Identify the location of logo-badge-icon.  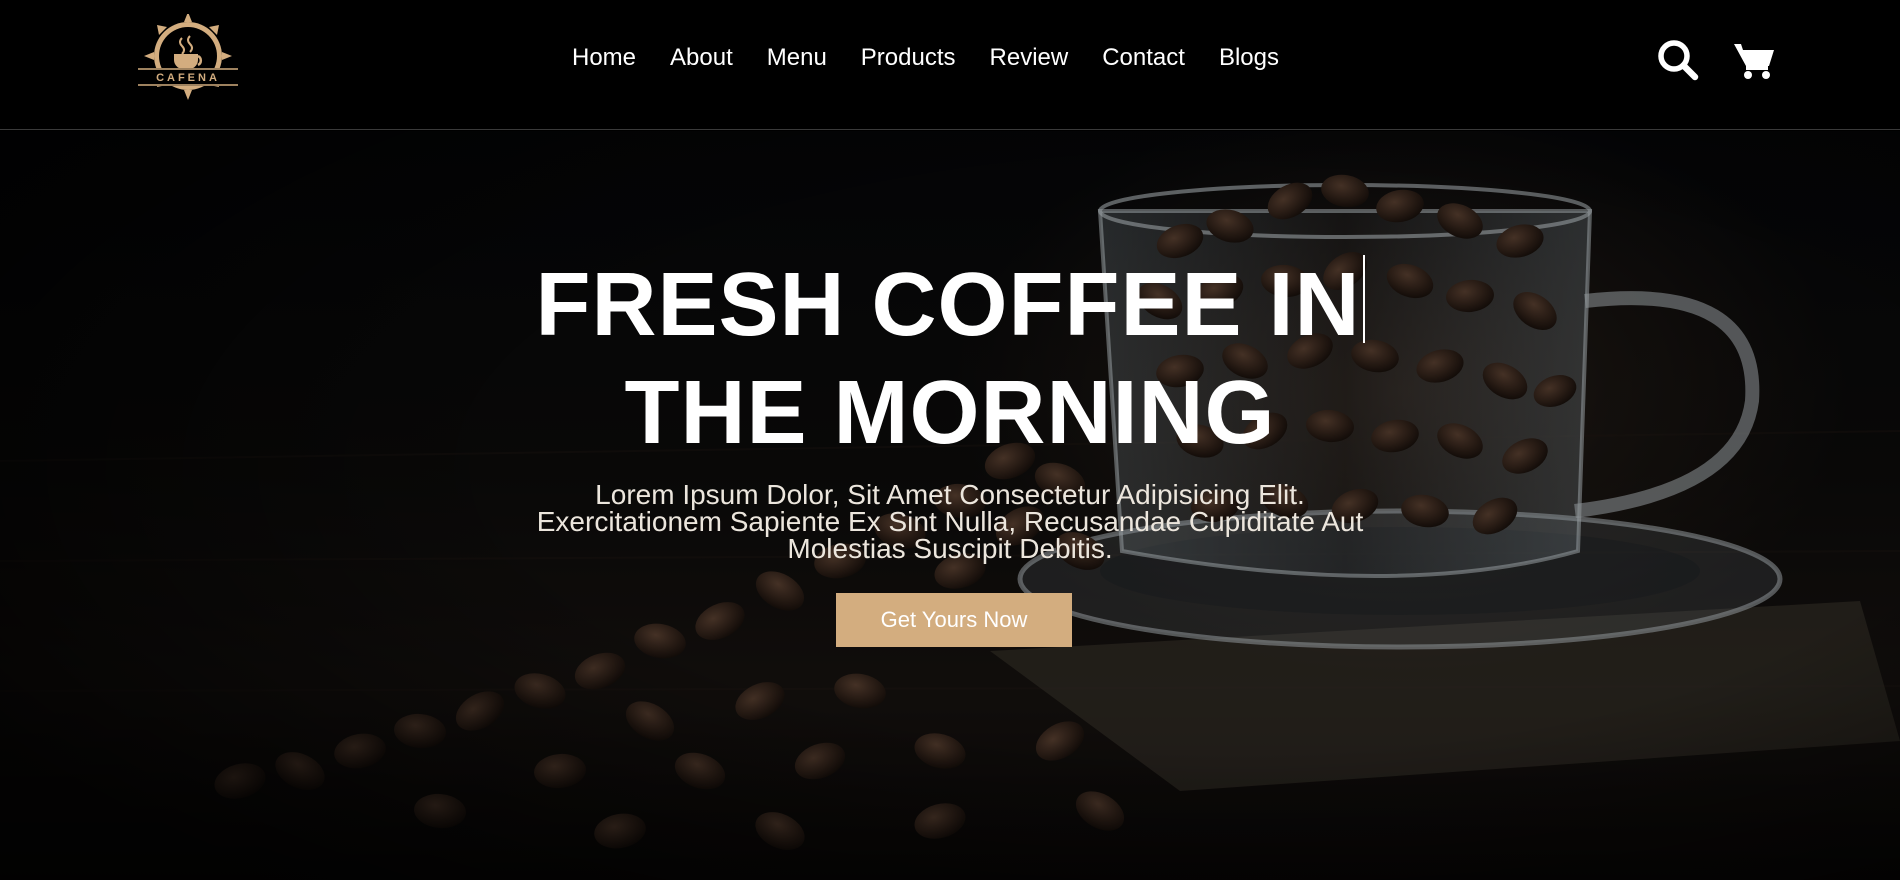
(188, 56).